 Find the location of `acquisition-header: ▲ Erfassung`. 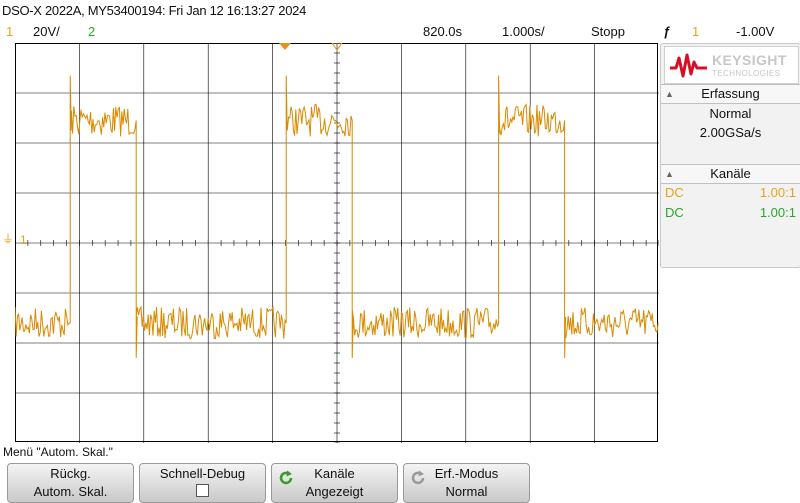

acquisition-header: ▲ Erfassung is located at coordinates (730, 94).